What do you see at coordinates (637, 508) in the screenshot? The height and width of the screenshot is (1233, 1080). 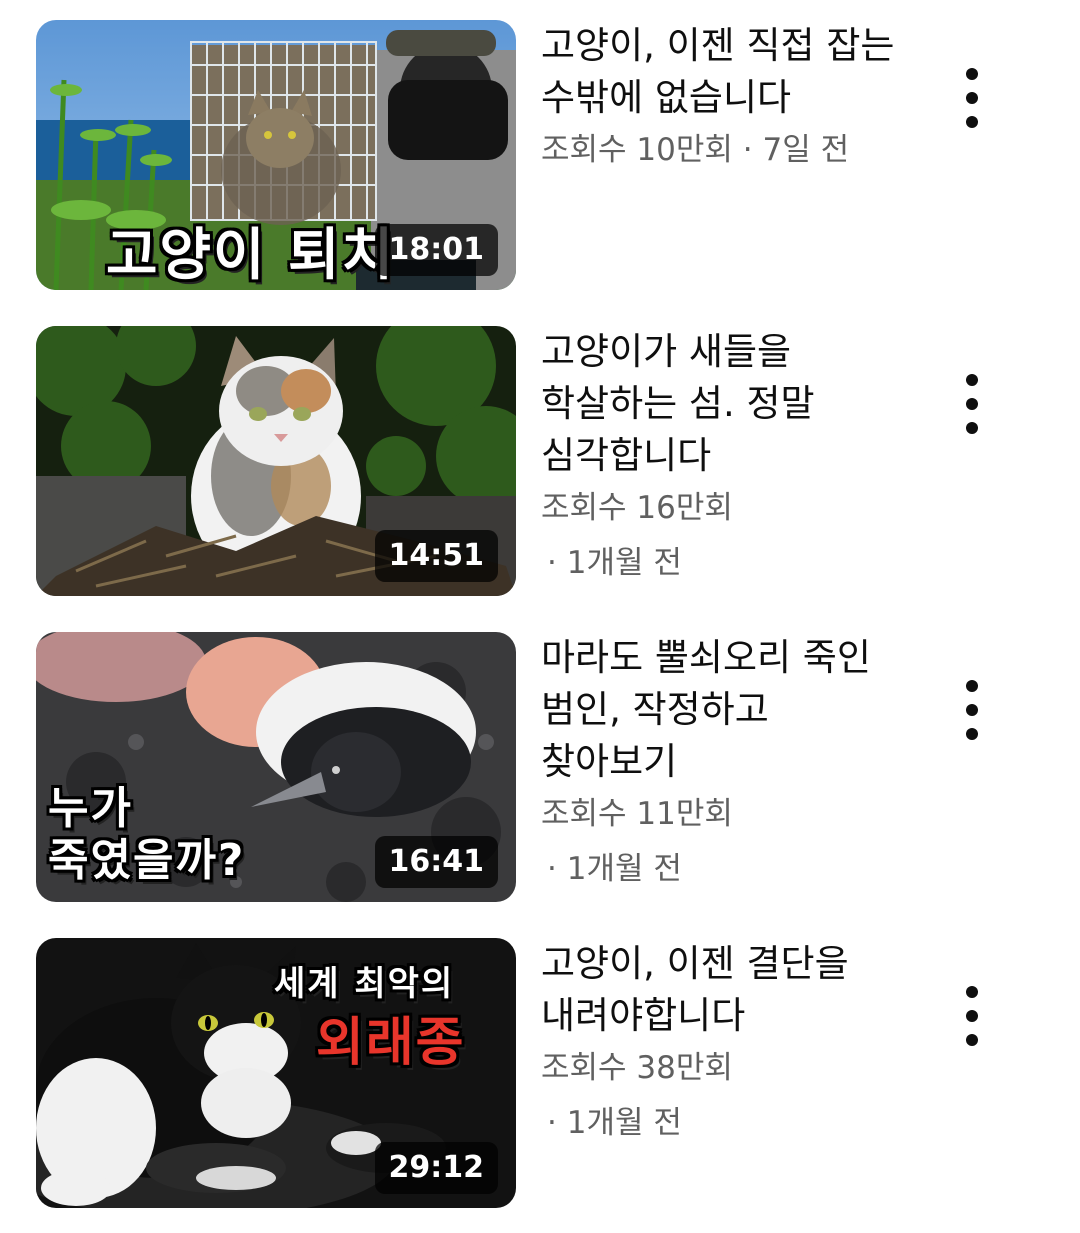 I see `video-views: 조회수 16만회` at bounding box center [637, 508].